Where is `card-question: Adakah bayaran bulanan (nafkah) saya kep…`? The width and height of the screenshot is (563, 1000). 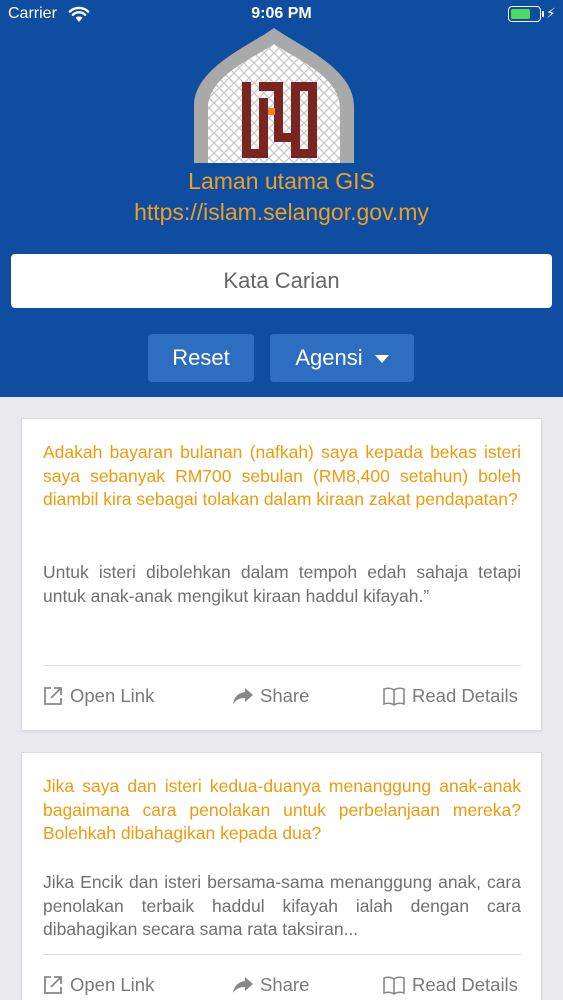 card-question: Adakah bayaran bulanan (nafkah) saya kep… is located at coordinates (282, 476).